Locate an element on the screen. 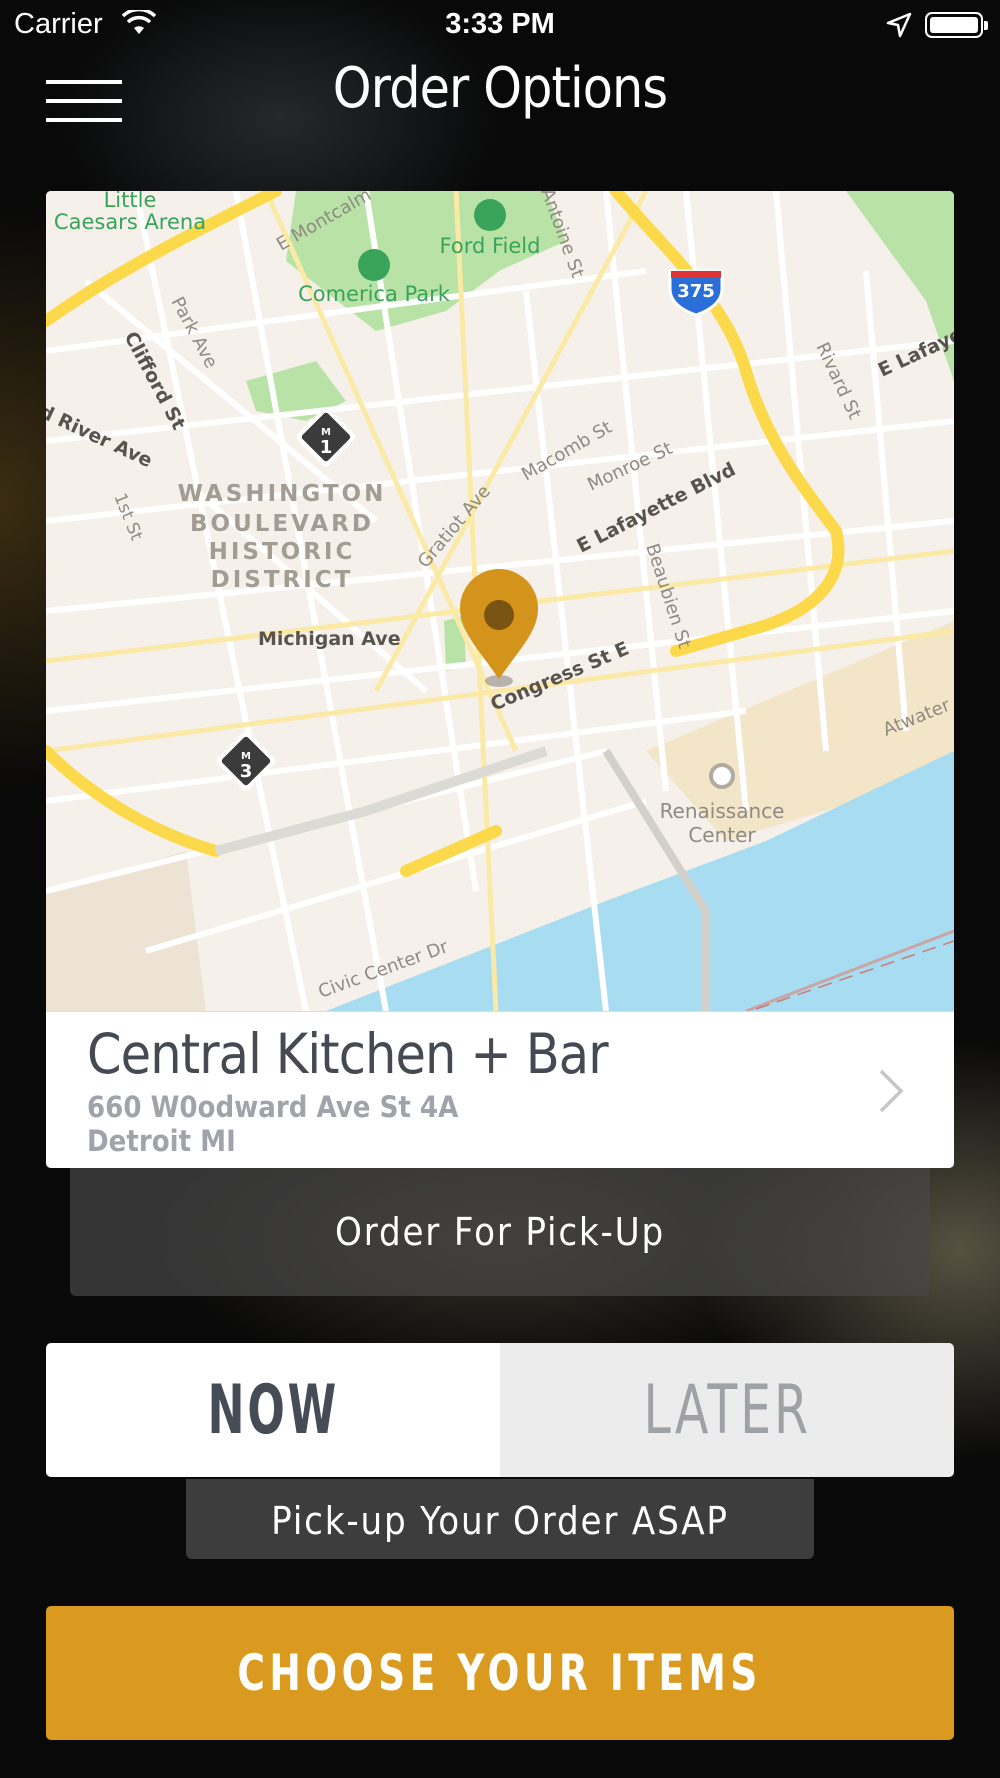  status-bar: Carrier 3:33 PM is located at coordinates (500, 25).